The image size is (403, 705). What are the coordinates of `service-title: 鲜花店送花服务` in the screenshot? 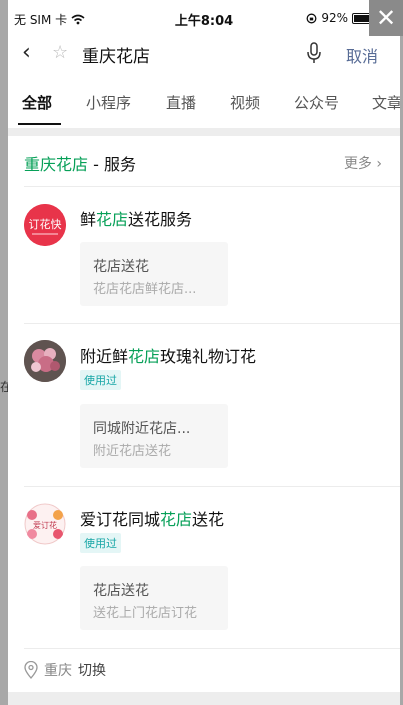 It's located at (136, 218).